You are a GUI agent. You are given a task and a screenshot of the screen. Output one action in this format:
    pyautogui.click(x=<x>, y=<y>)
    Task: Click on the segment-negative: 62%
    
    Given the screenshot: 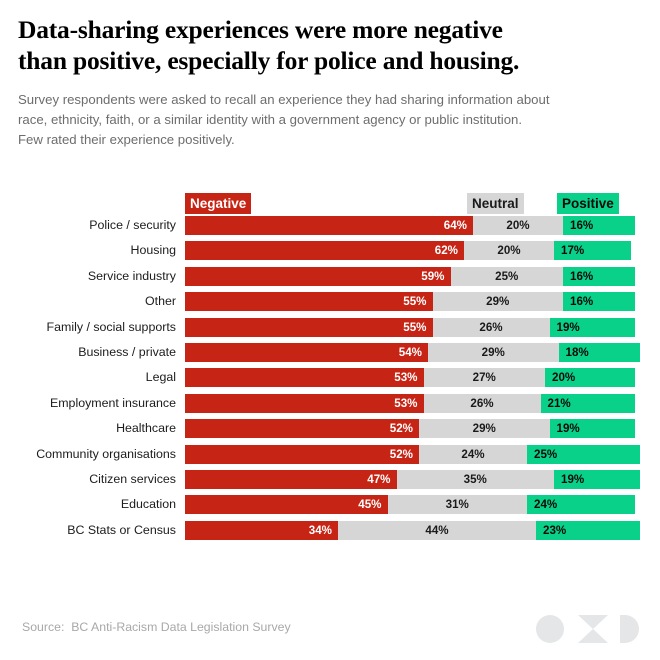 What is the action you would take?
    pyautogui.click(x=324, y=251)
    